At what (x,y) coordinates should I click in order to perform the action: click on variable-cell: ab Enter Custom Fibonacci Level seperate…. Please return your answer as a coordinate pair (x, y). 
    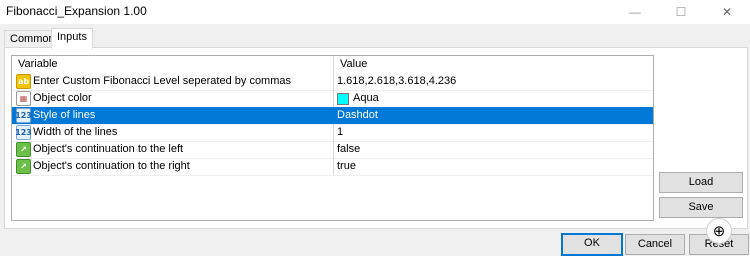
    Looking at the image, I should click on (173, 81).